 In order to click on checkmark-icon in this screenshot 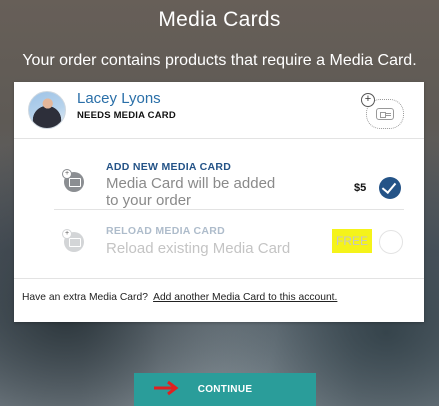, I will do `click(390, 188)`.